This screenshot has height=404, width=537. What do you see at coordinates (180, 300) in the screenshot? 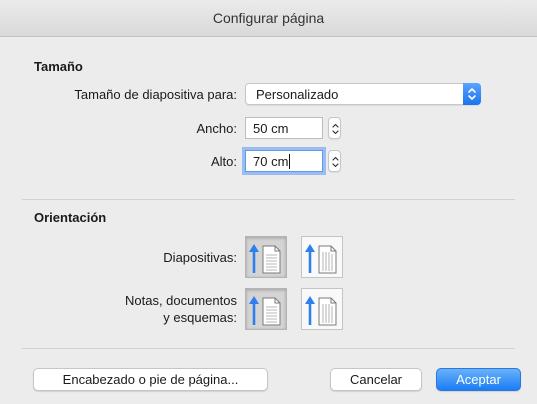
I see `notes-label-line1: Notas, documentos` at bounding box center [180, 300].